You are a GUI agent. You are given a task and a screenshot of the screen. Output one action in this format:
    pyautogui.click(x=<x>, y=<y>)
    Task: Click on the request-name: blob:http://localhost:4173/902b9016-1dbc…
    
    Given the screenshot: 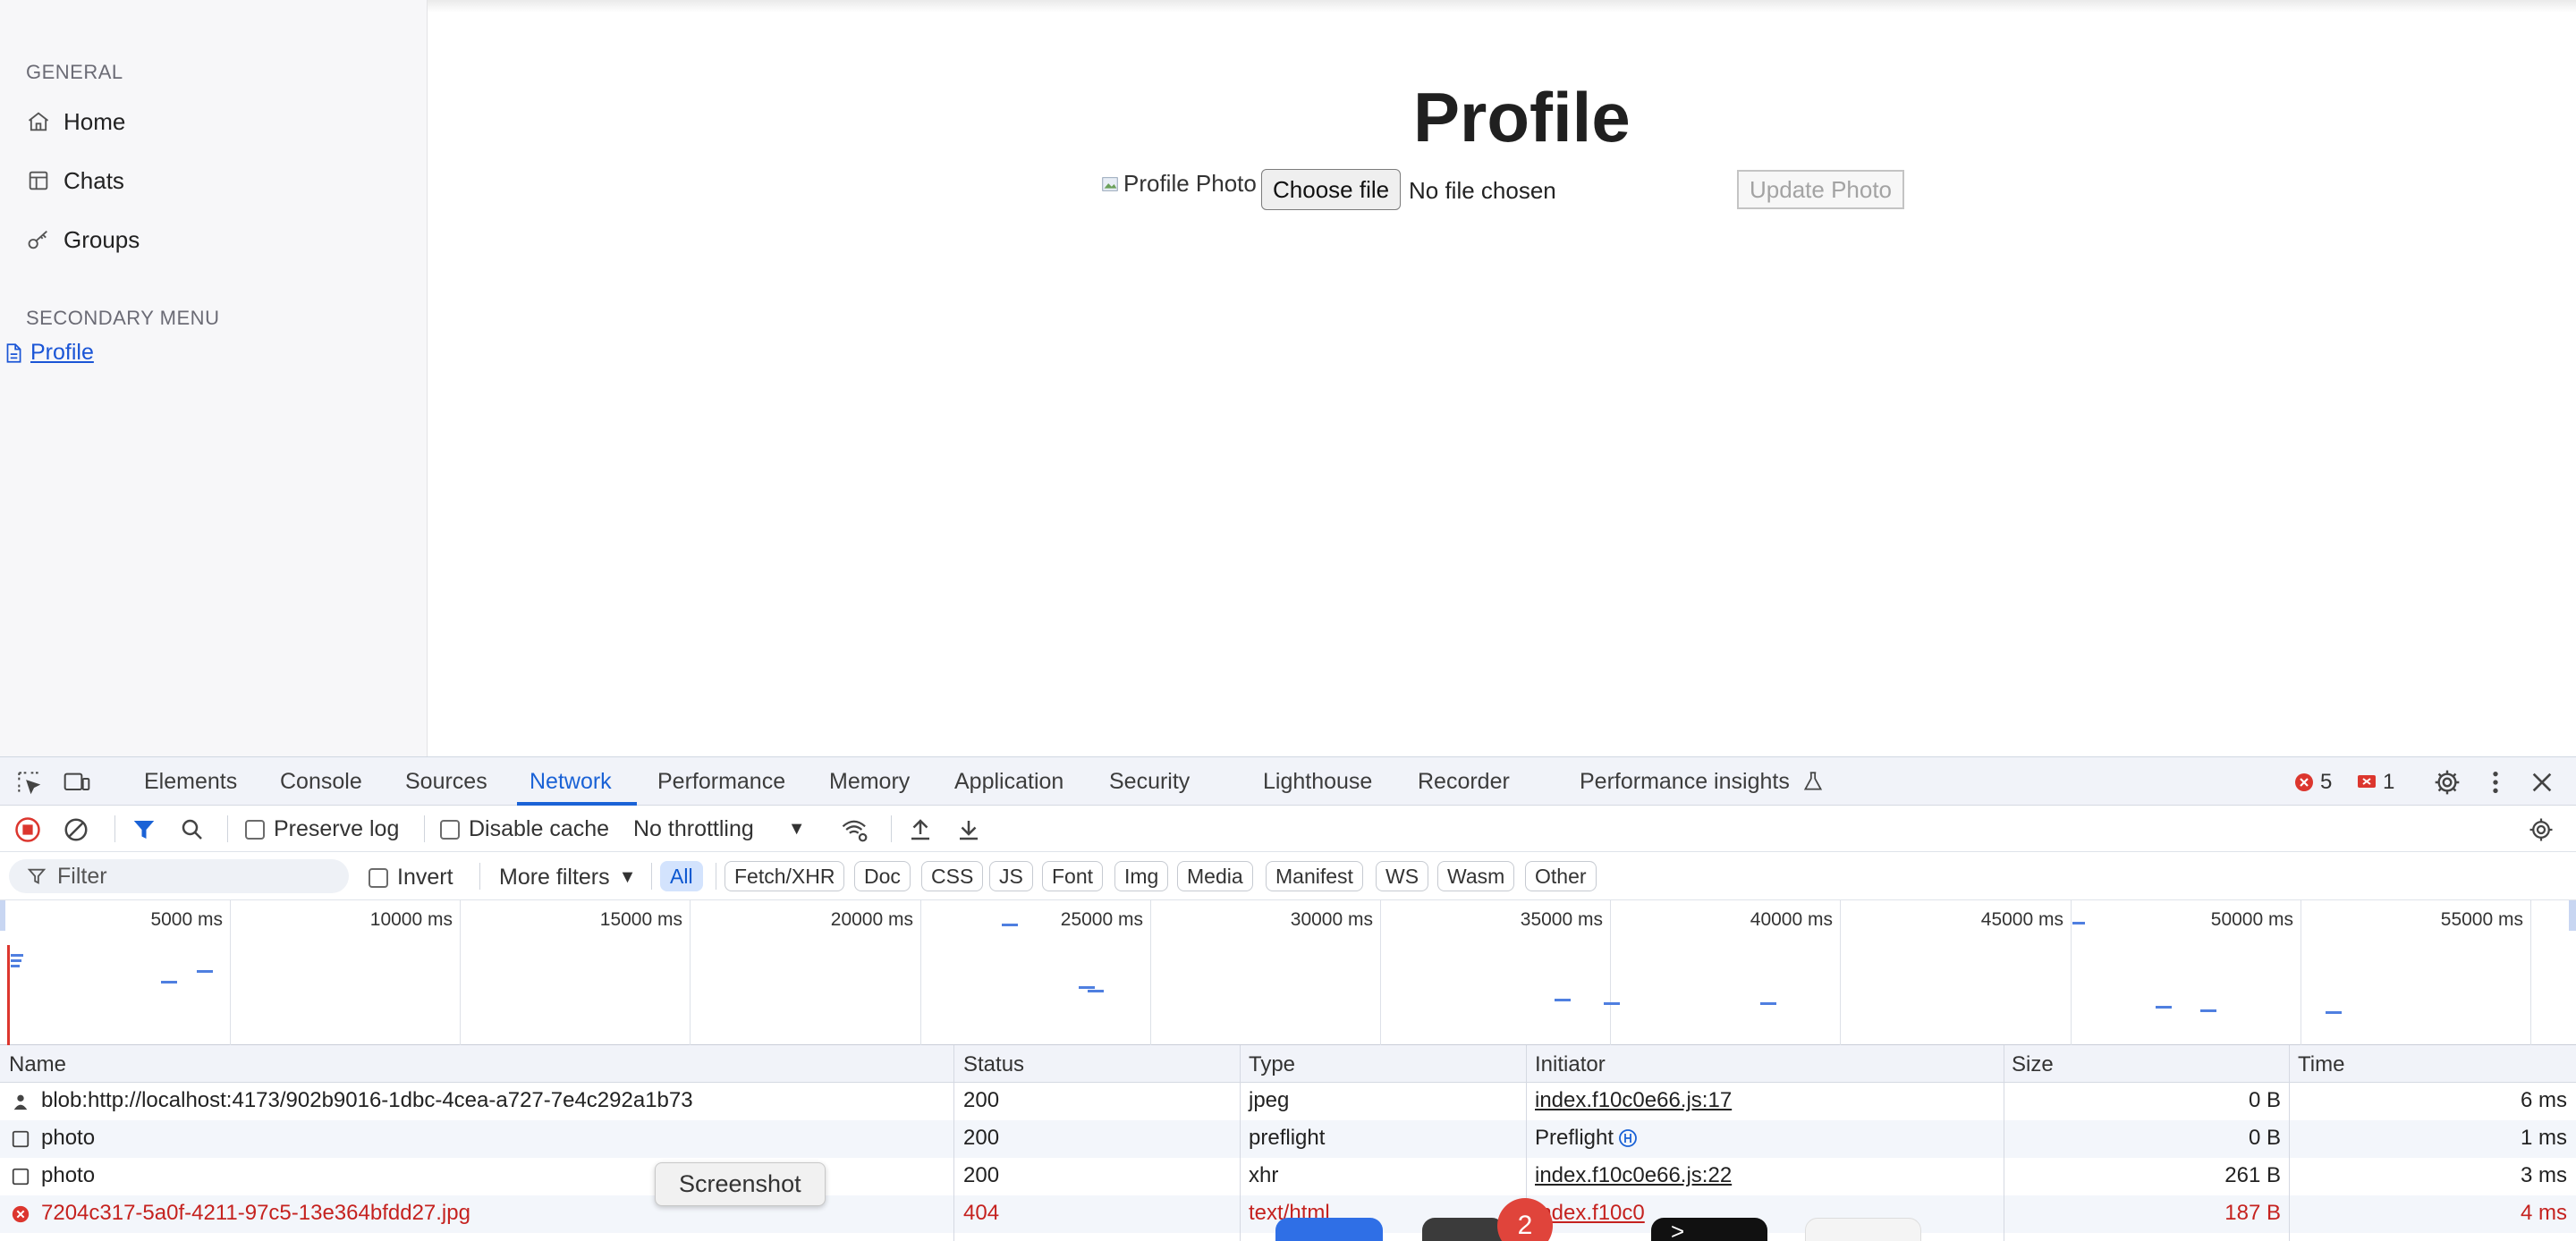 What is the action you would take?
    pyautogui.click(x=367, y=1100)
    